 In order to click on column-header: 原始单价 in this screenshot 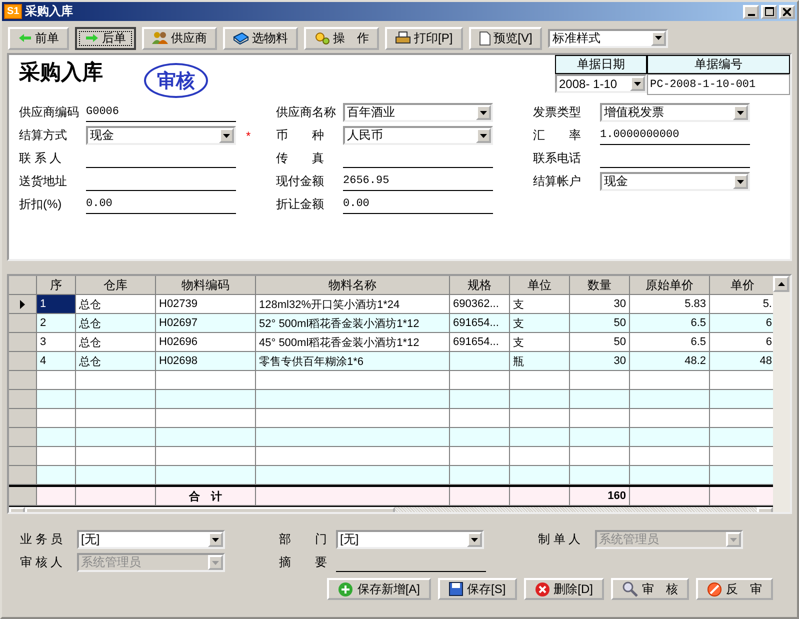, I will do `click(670, 285)`.